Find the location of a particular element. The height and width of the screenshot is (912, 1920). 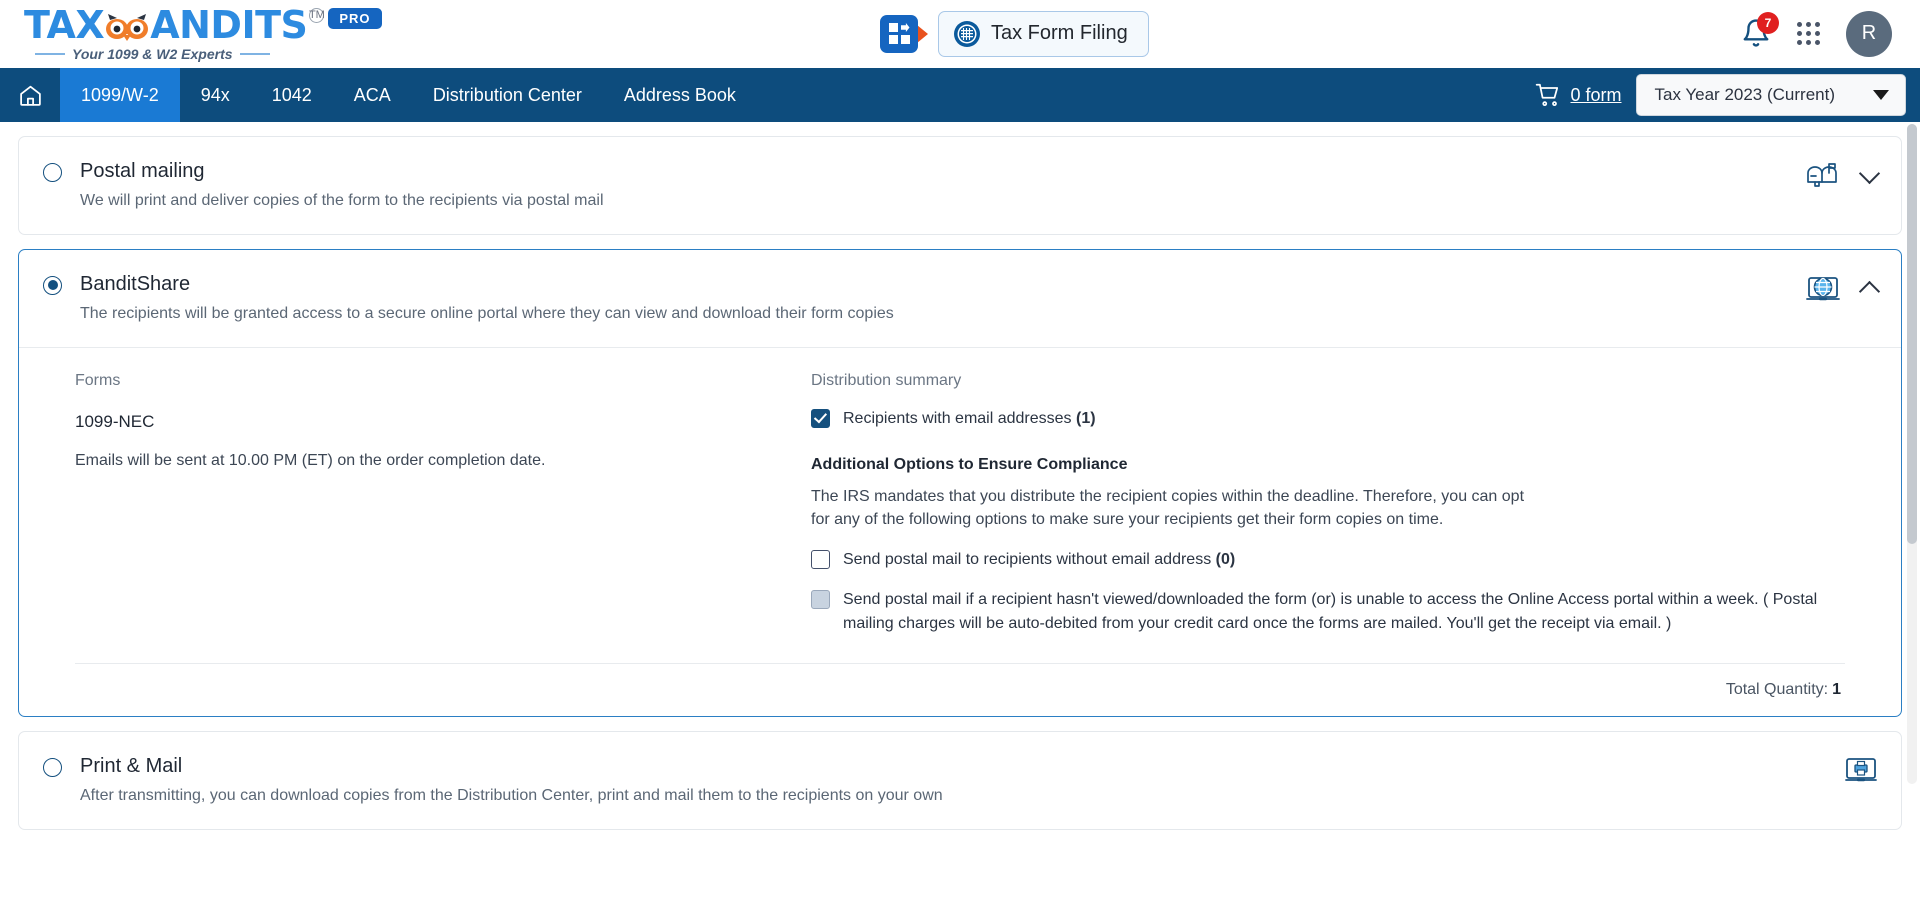

tagline-rule-left is located at coordinates (50, 53).